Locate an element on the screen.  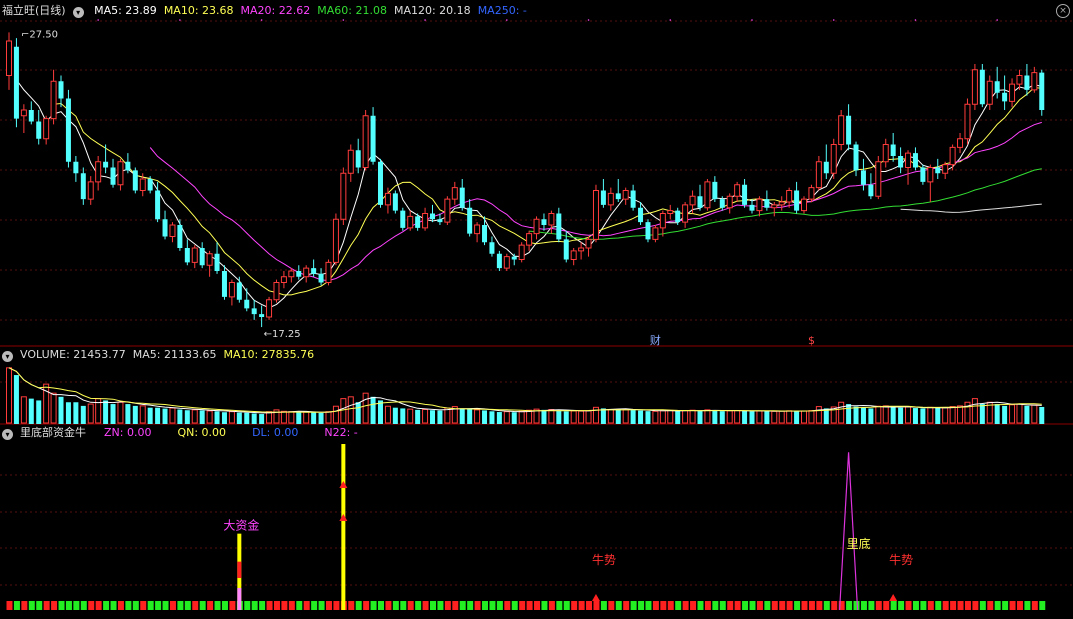
high-price-label: ⌐27.50 is located at coordinates (39, 34).